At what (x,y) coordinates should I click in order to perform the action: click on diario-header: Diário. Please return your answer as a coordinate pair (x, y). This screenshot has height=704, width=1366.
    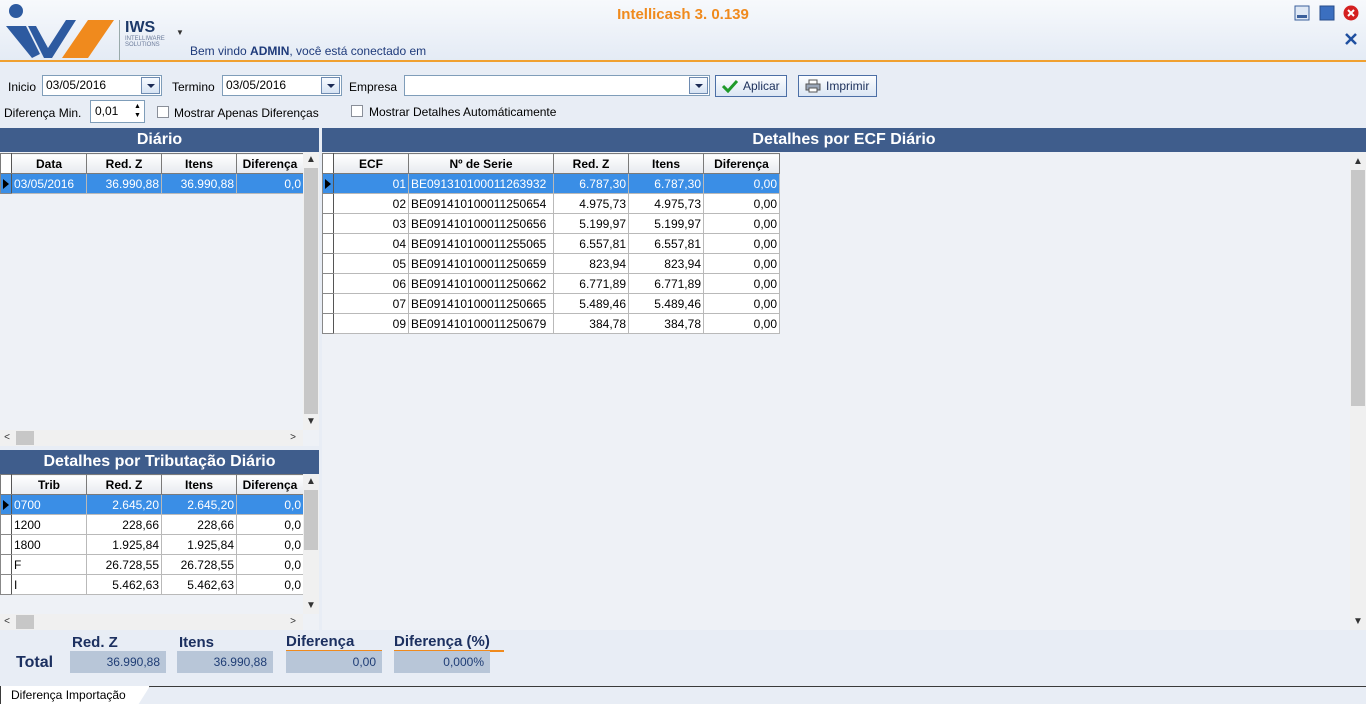
    Looking at the image, I should click on (159, 140).